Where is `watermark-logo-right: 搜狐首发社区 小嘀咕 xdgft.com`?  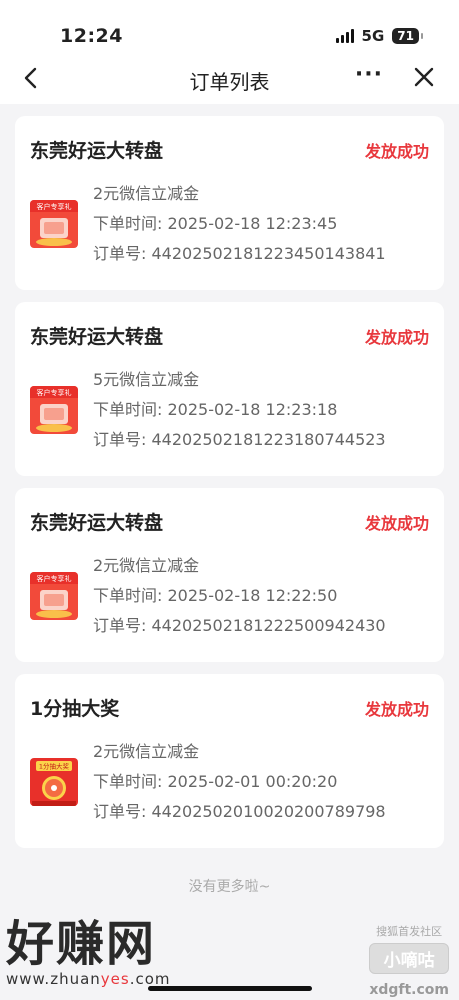
watermark-logo-right: 搜狐首发社区 小嘀咕 xdgft.com is located at coordinates (409, 960).